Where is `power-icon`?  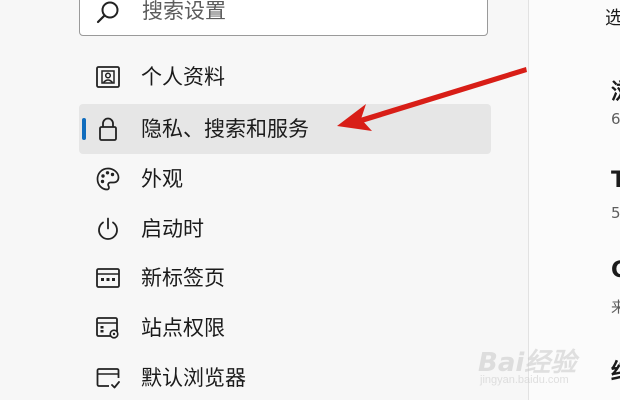
power-icon is located at coordinates (108, 228).